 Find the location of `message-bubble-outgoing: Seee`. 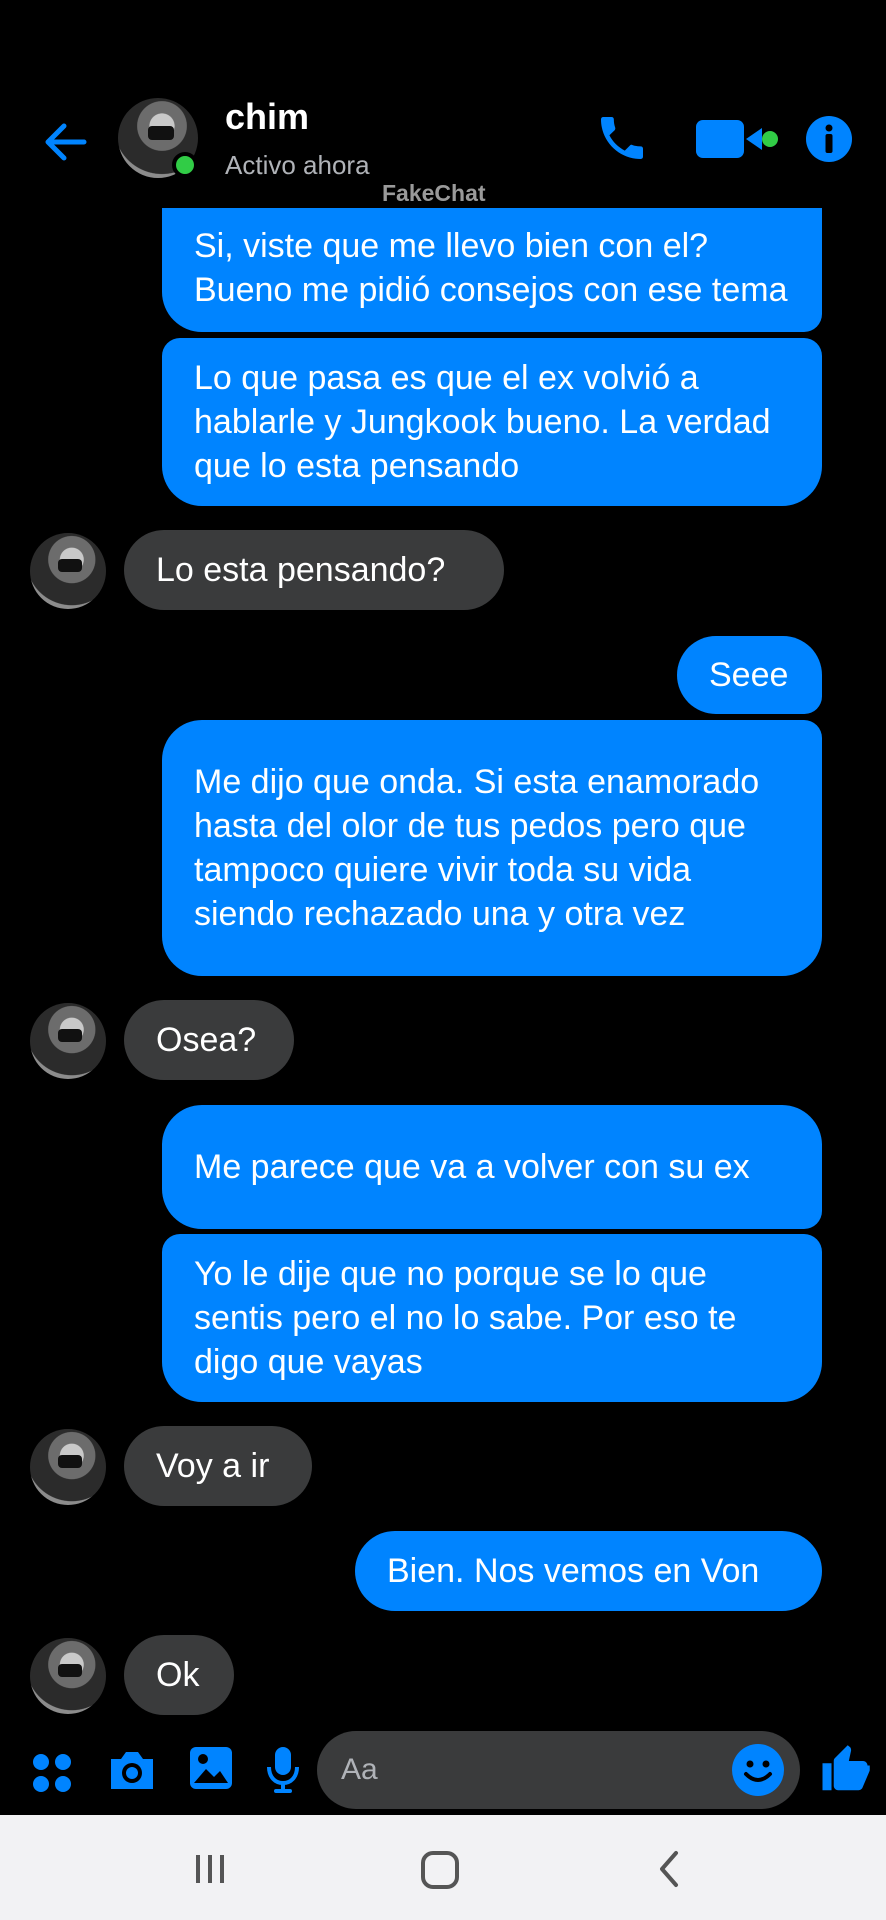

message-bubble-outgoing: Seee is located at coordinates (749, 675).